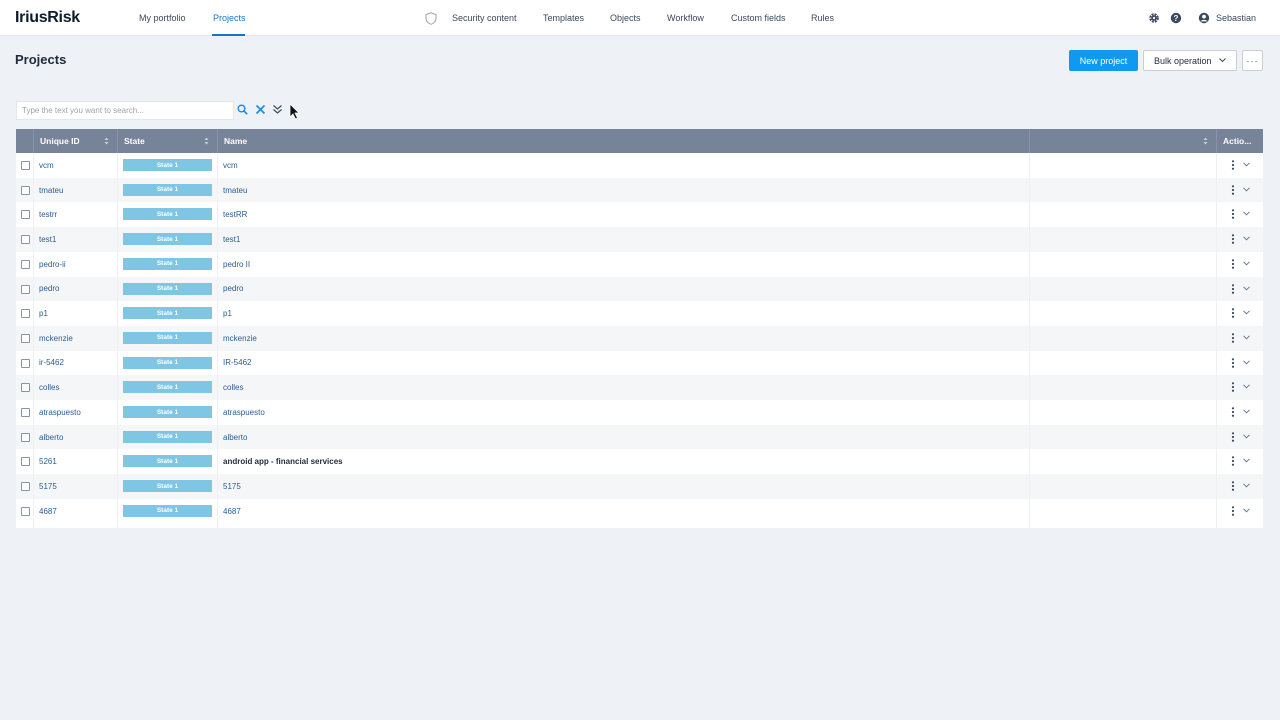  What do you see at coordinates (237, 363) in the screenshot?
I see `project-name-link: IR-5462` at bounding box center [237, 363].